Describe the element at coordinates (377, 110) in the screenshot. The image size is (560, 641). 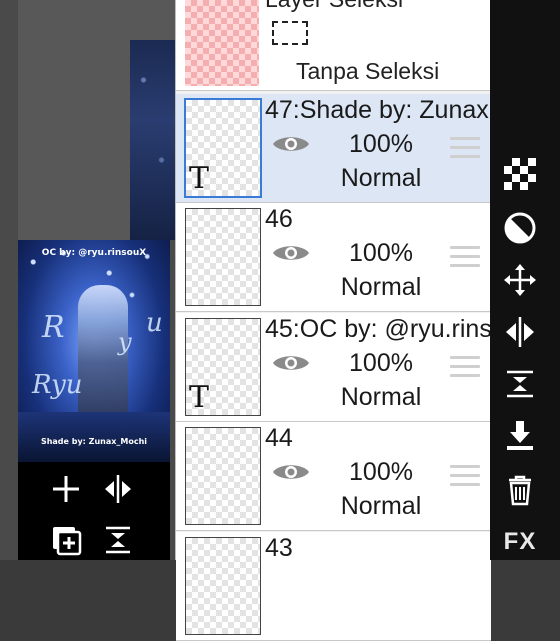
I see `layer-name: 47:Shade by: Zunax` at that location.